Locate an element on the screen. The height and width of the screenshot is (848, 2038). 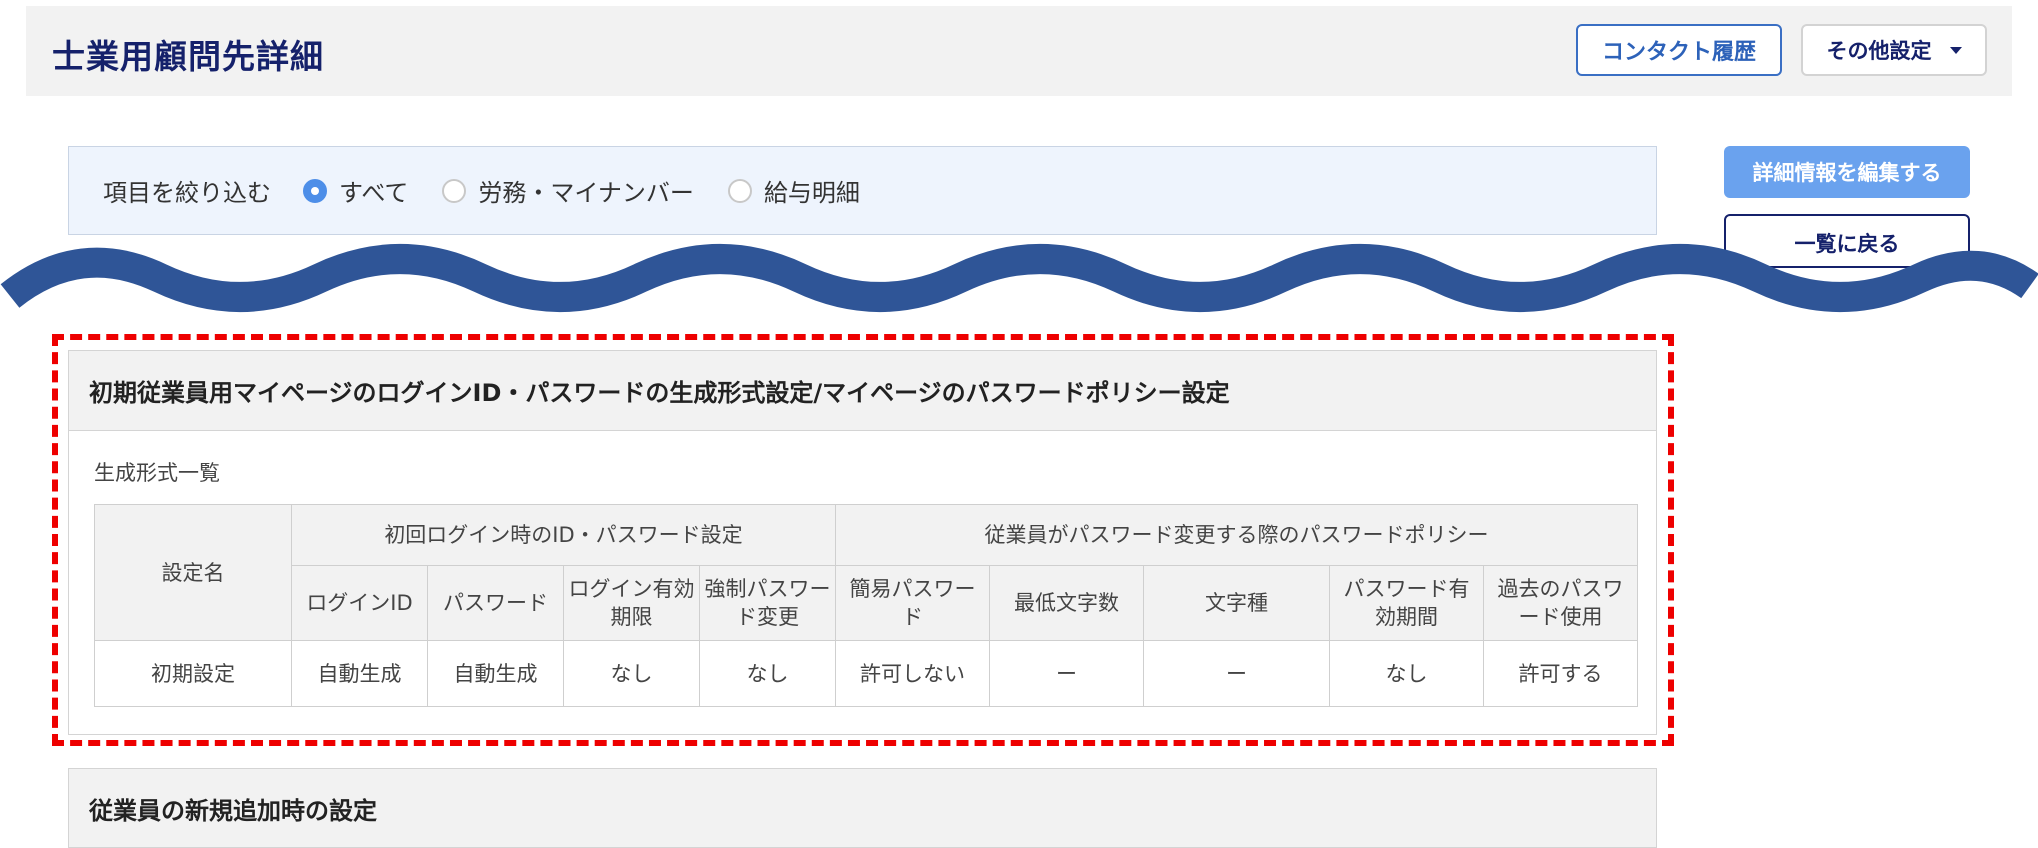
filter-option-label: すべて is located at coordinates (374, 193).